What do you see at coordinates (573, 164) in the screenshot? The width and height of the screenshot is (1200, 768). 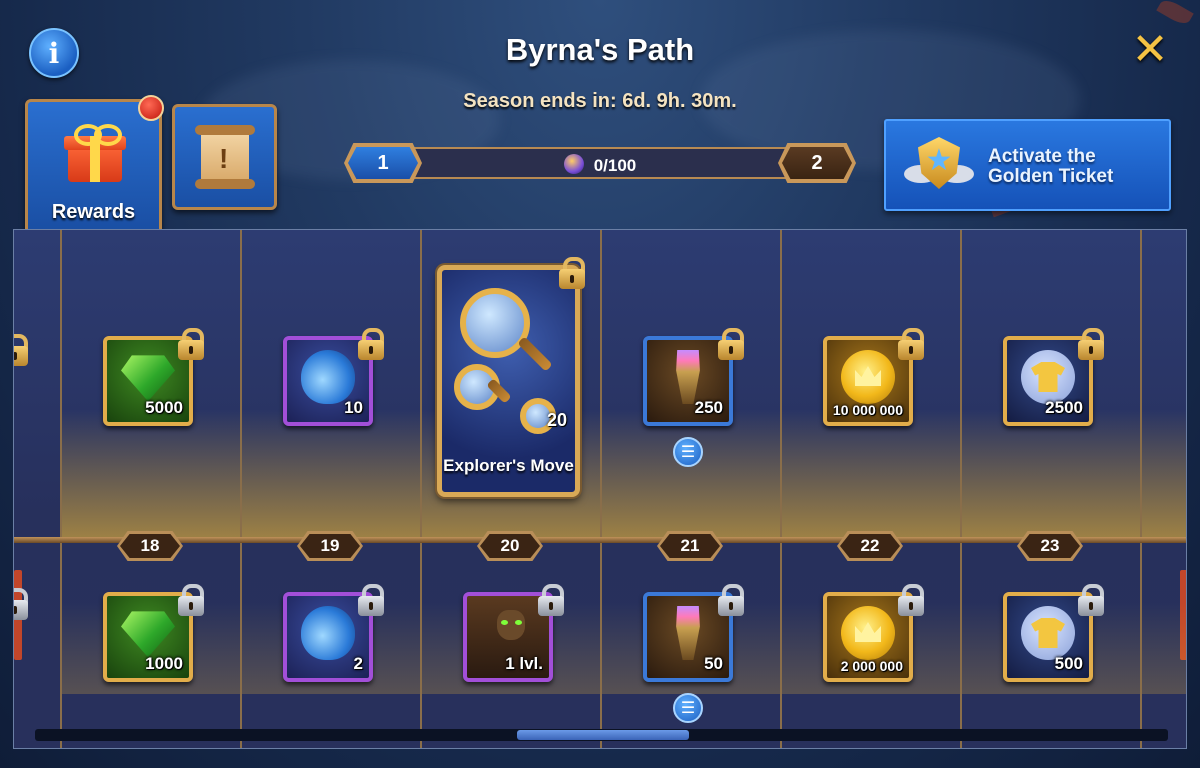 I see `path-points-icon` at bounding box center [573, 164].